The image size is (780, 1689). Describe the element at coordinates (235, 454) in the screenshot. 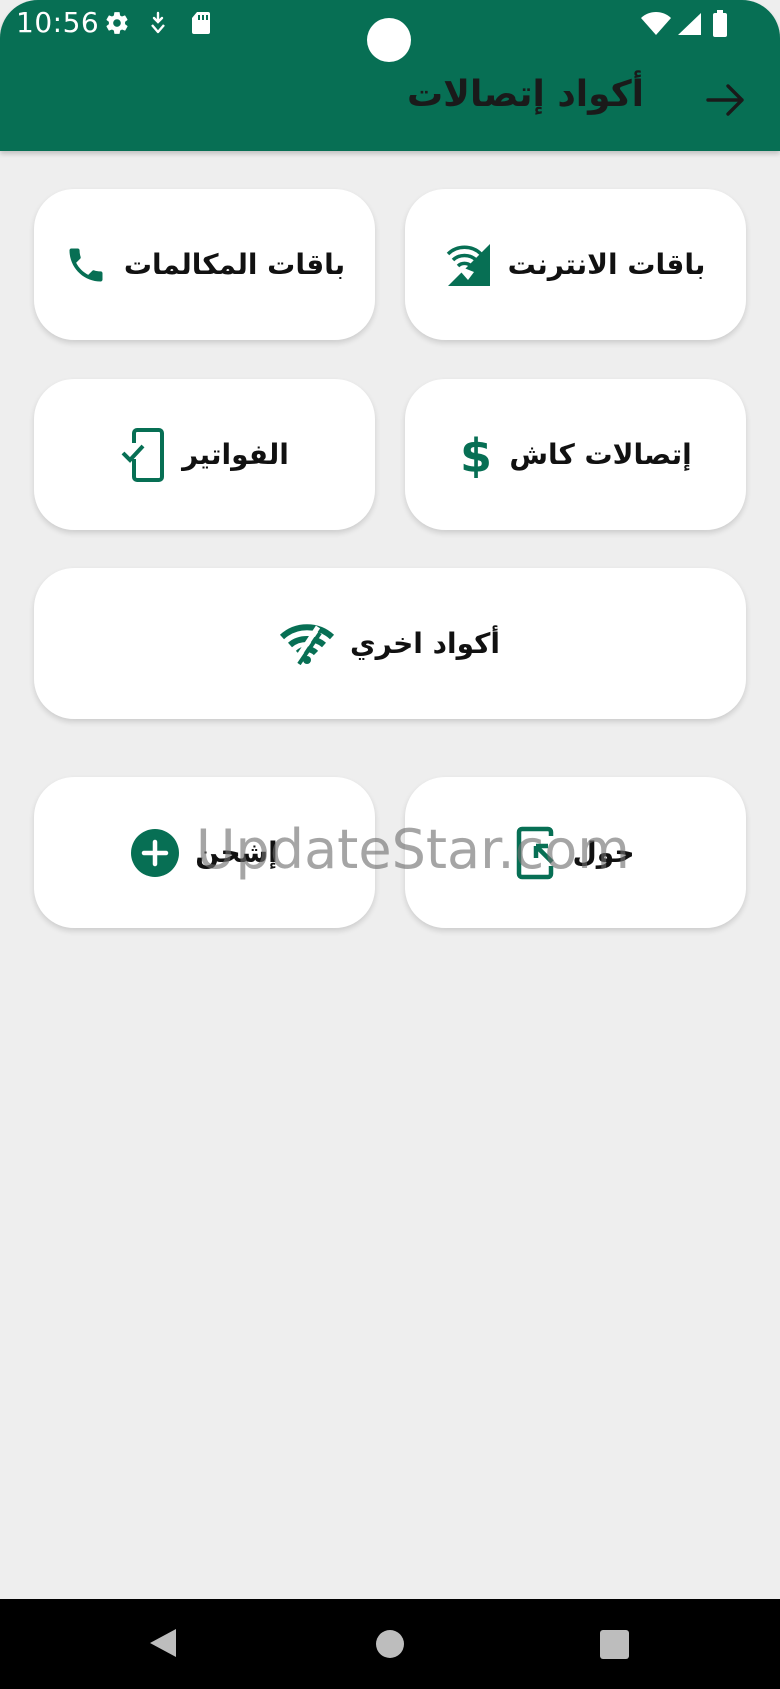

I see `bills-label: الفواتير` at that location.